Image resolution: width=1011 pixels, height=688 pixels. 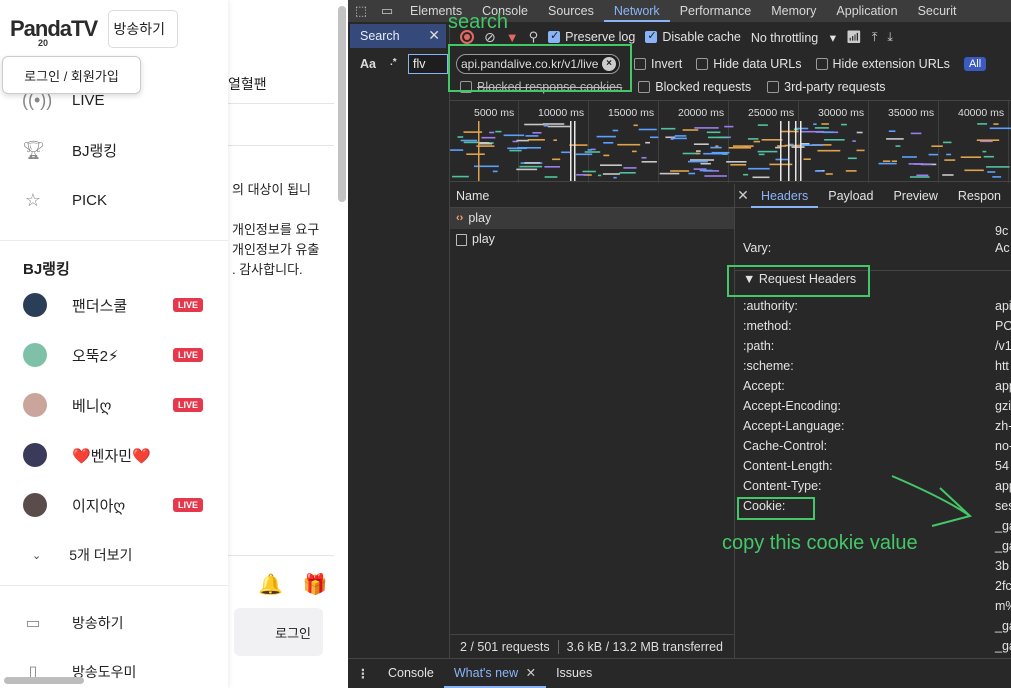 What do you see at coordinates (915, 196) in the screenshot?
I see `tab-preview: Preview` at bounding box center [915, 196].